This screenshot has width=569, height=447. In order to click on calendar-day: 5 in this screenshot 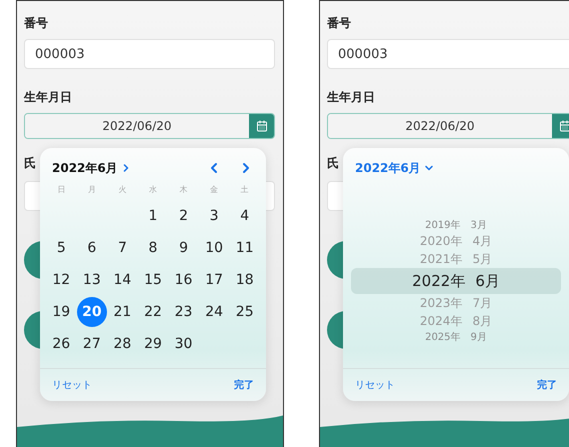, I will do `click(61, 248)`.